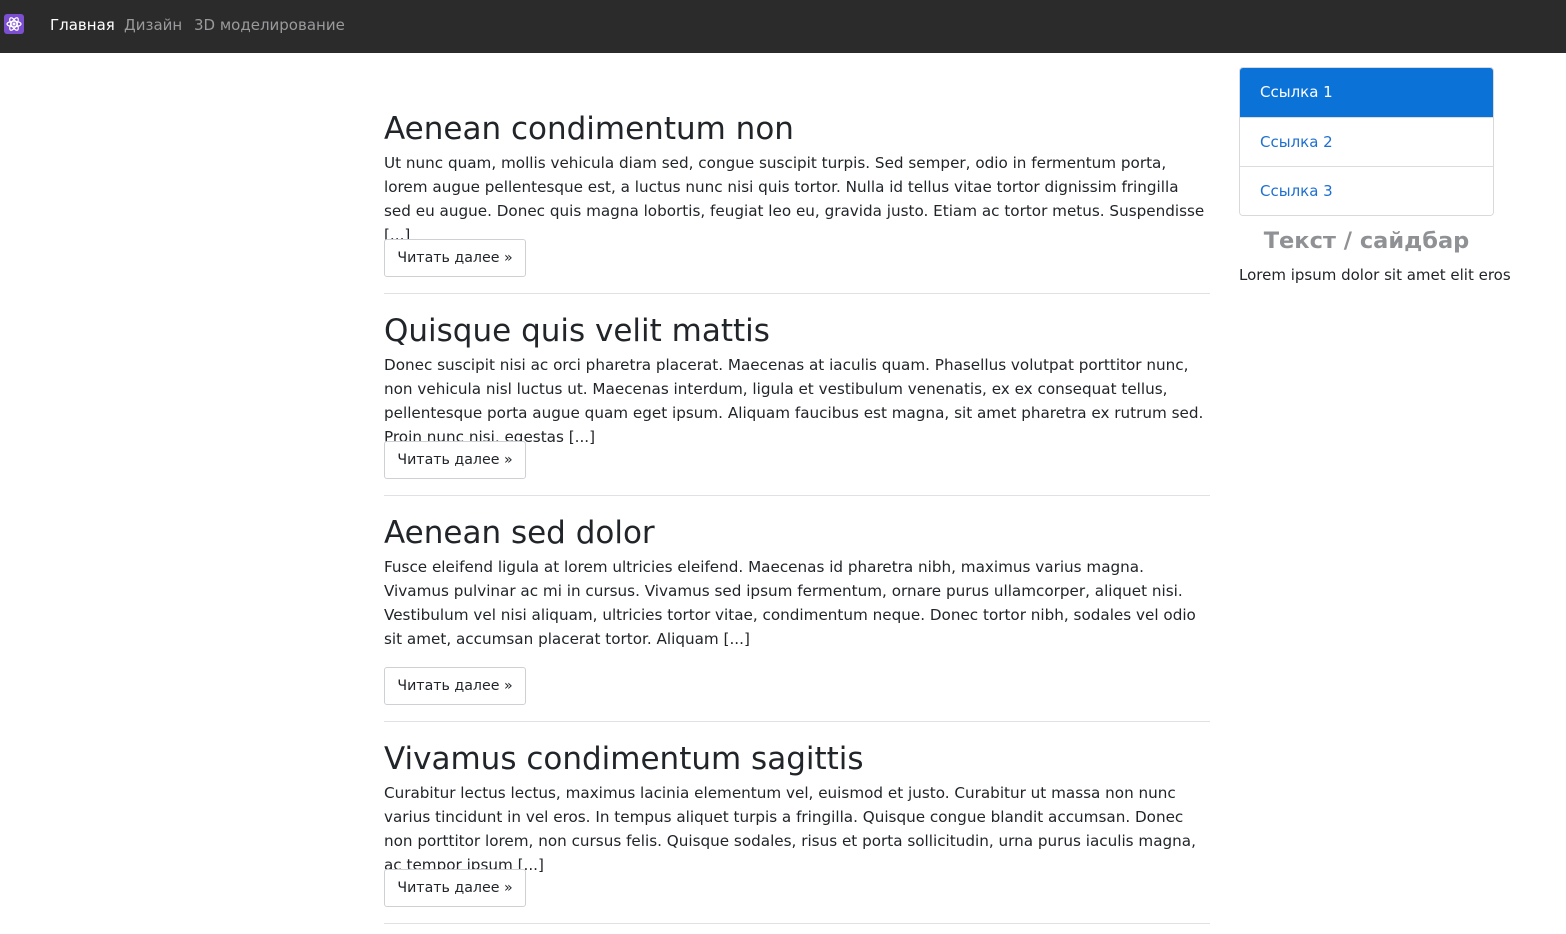 Image resolution: width=1566 pixels, height=934 pixels. I want to click on sidebar-title: Текст / сайдбар, so click(1366, 241).